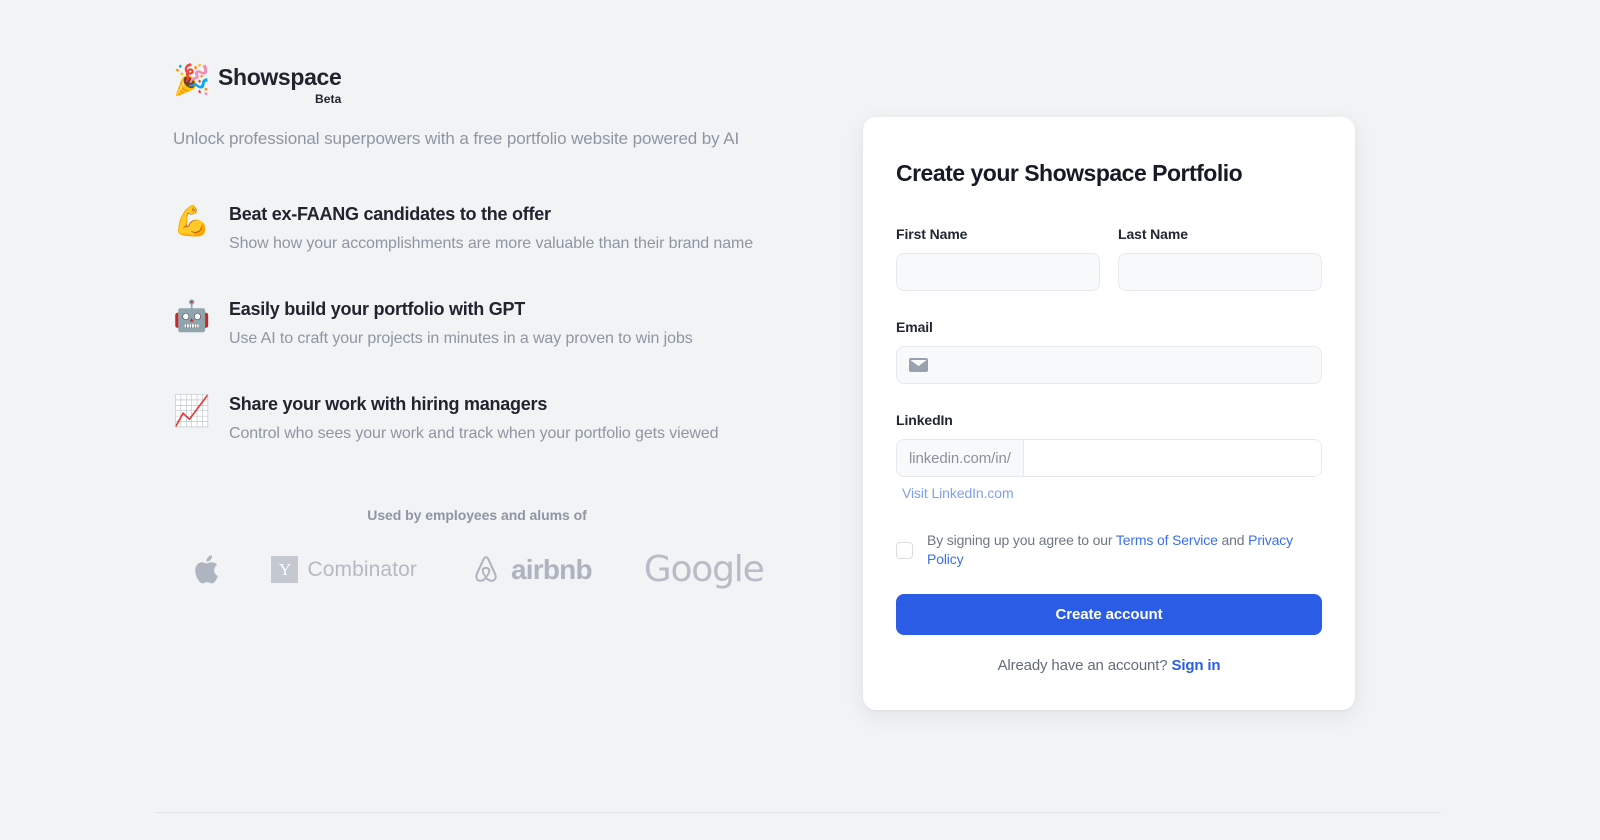 This screenshot has width=1600, height=840. Describe the element at coordinates (798, 812) in the screenshot. I see `footer-divider` at that location.